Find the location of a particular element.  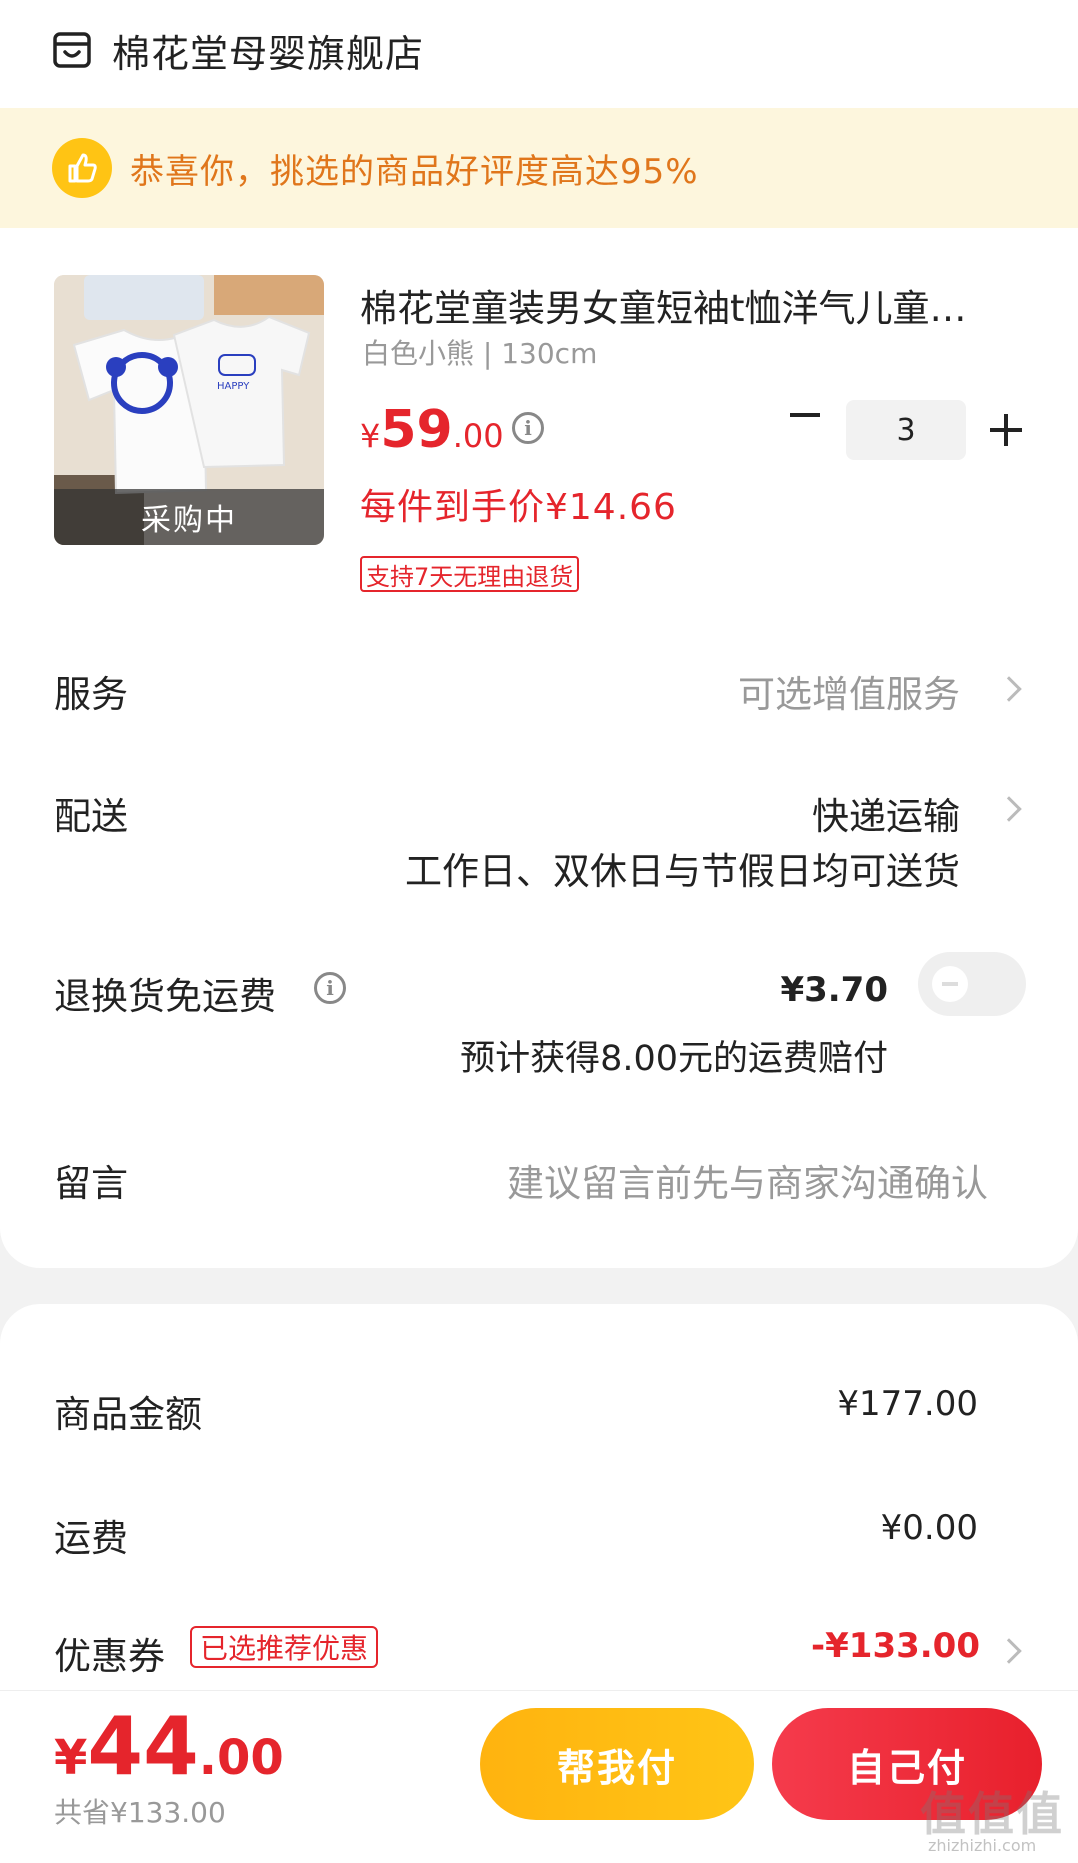

product-image: HAPPY 采购中 is located at coordinates (189, 410).